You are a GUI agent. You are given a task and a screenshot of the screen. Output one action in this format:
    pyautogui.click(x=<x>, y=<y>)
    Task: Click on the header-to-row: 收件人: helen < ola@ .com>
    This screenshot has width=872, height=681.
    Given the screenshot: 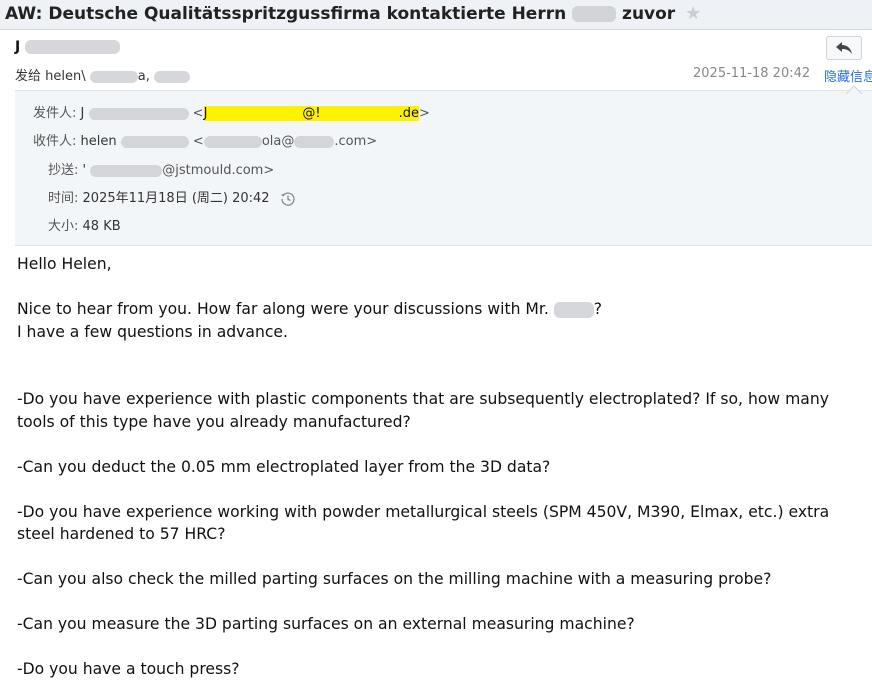 What is the action you would take?
    pyautogui.click(x=205, y=141)
    